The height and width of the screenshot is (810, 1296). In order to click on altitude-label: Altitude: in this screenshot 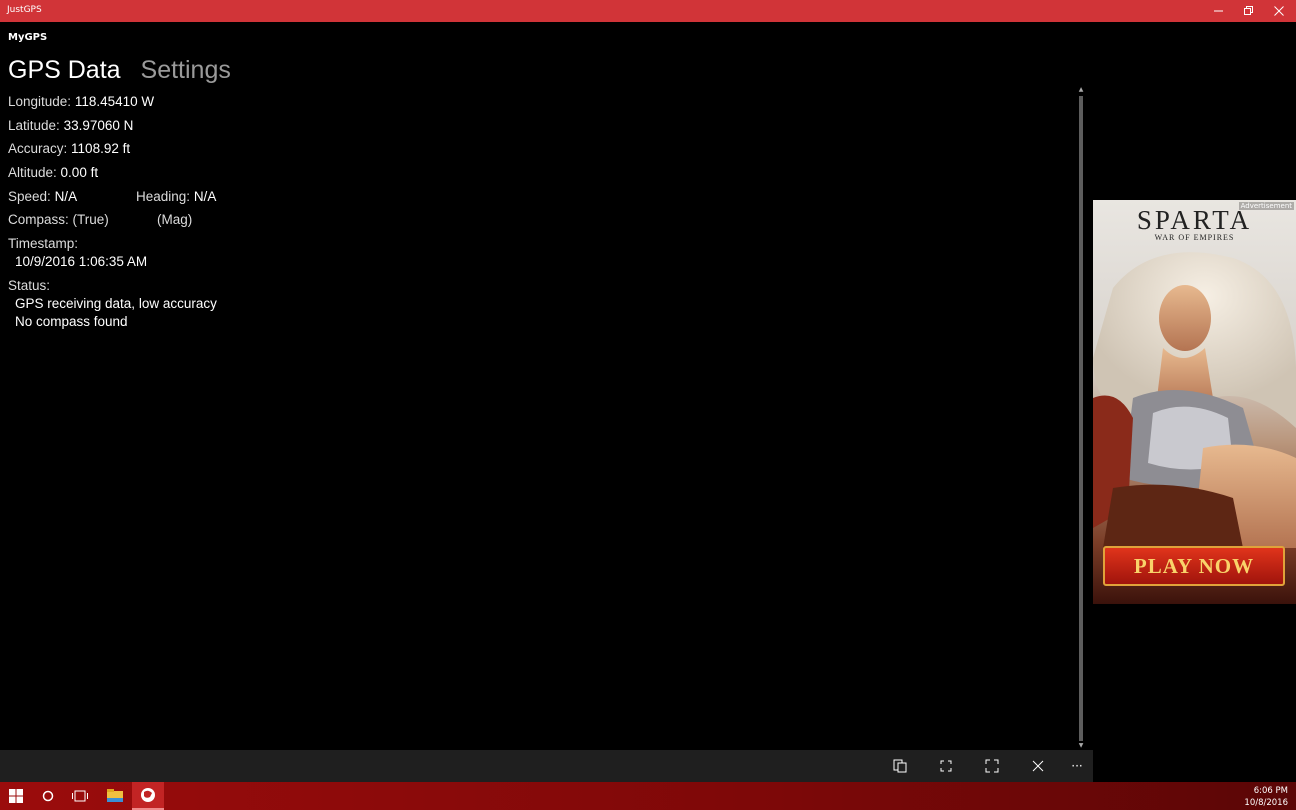, I will do `click(32, 172)`.